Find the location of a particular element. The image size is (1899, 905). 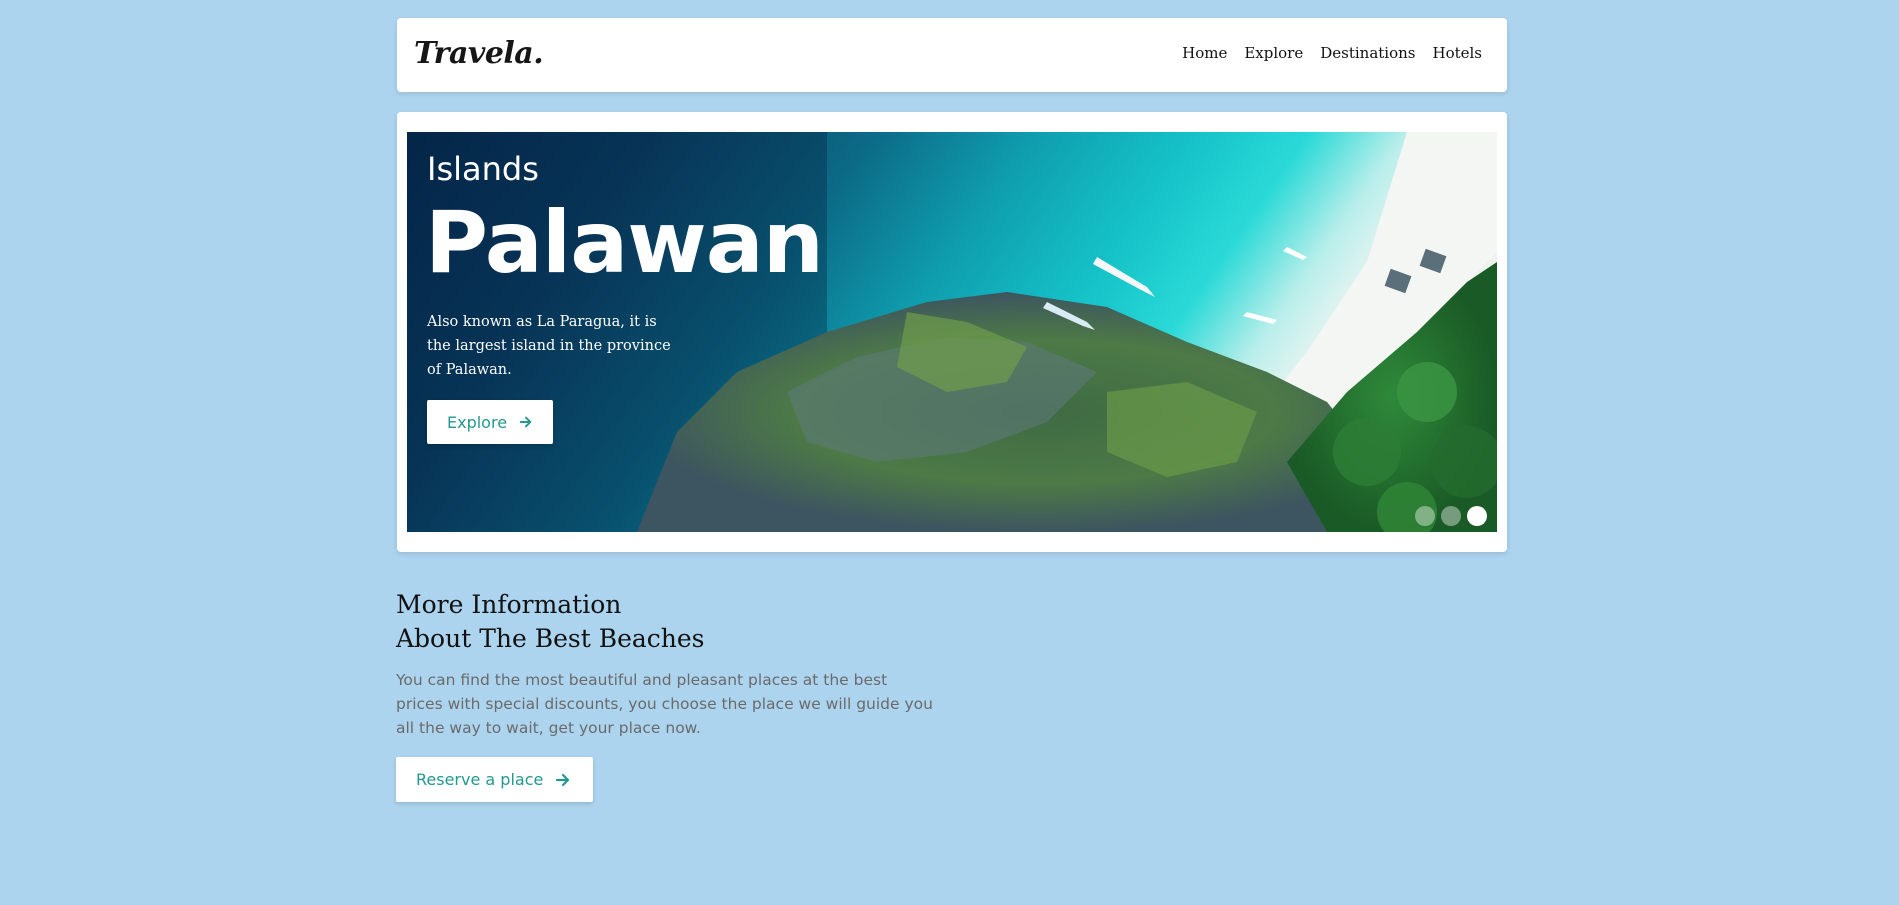

explore-button-label: Explore is located at coordinates (477, 422).